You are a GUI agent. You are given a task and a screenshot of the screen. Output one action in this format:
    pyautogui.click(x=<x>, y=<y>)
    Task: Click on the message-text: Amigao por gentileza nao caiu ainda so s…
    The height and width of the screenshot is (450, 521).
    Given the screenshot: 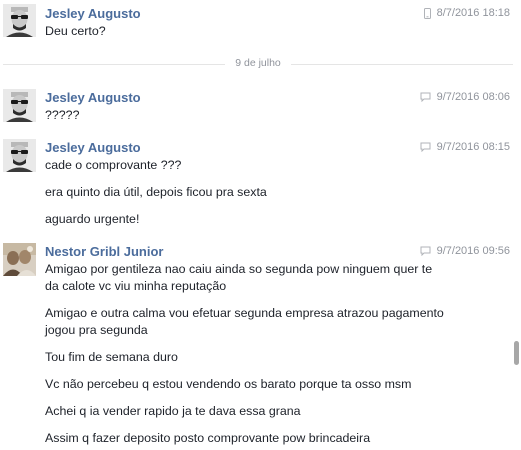 What is the action you would take?
    pyautogui.click(x=239, y=269)
    